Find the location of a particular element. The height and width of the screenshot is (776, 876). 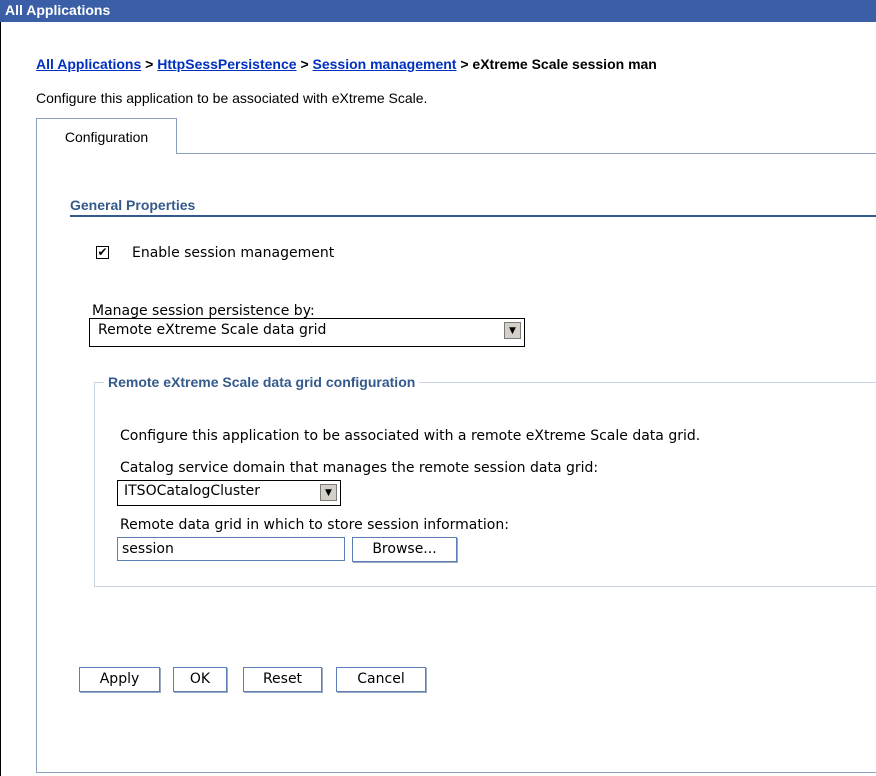

title-bar: All Applications is located at coordinates (438, 11).